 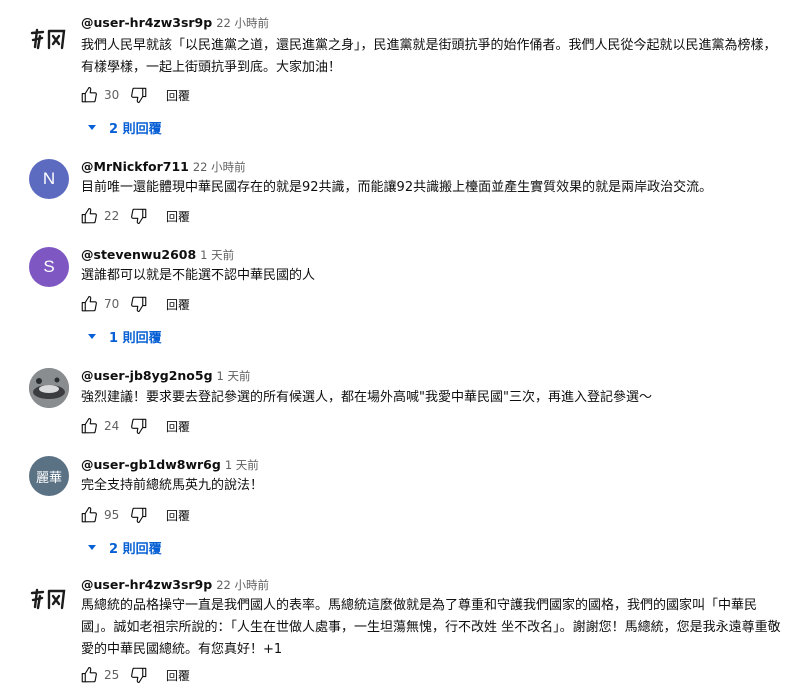 I want to click on comment-actions: 25 回覆, so click(x=135, y=675).